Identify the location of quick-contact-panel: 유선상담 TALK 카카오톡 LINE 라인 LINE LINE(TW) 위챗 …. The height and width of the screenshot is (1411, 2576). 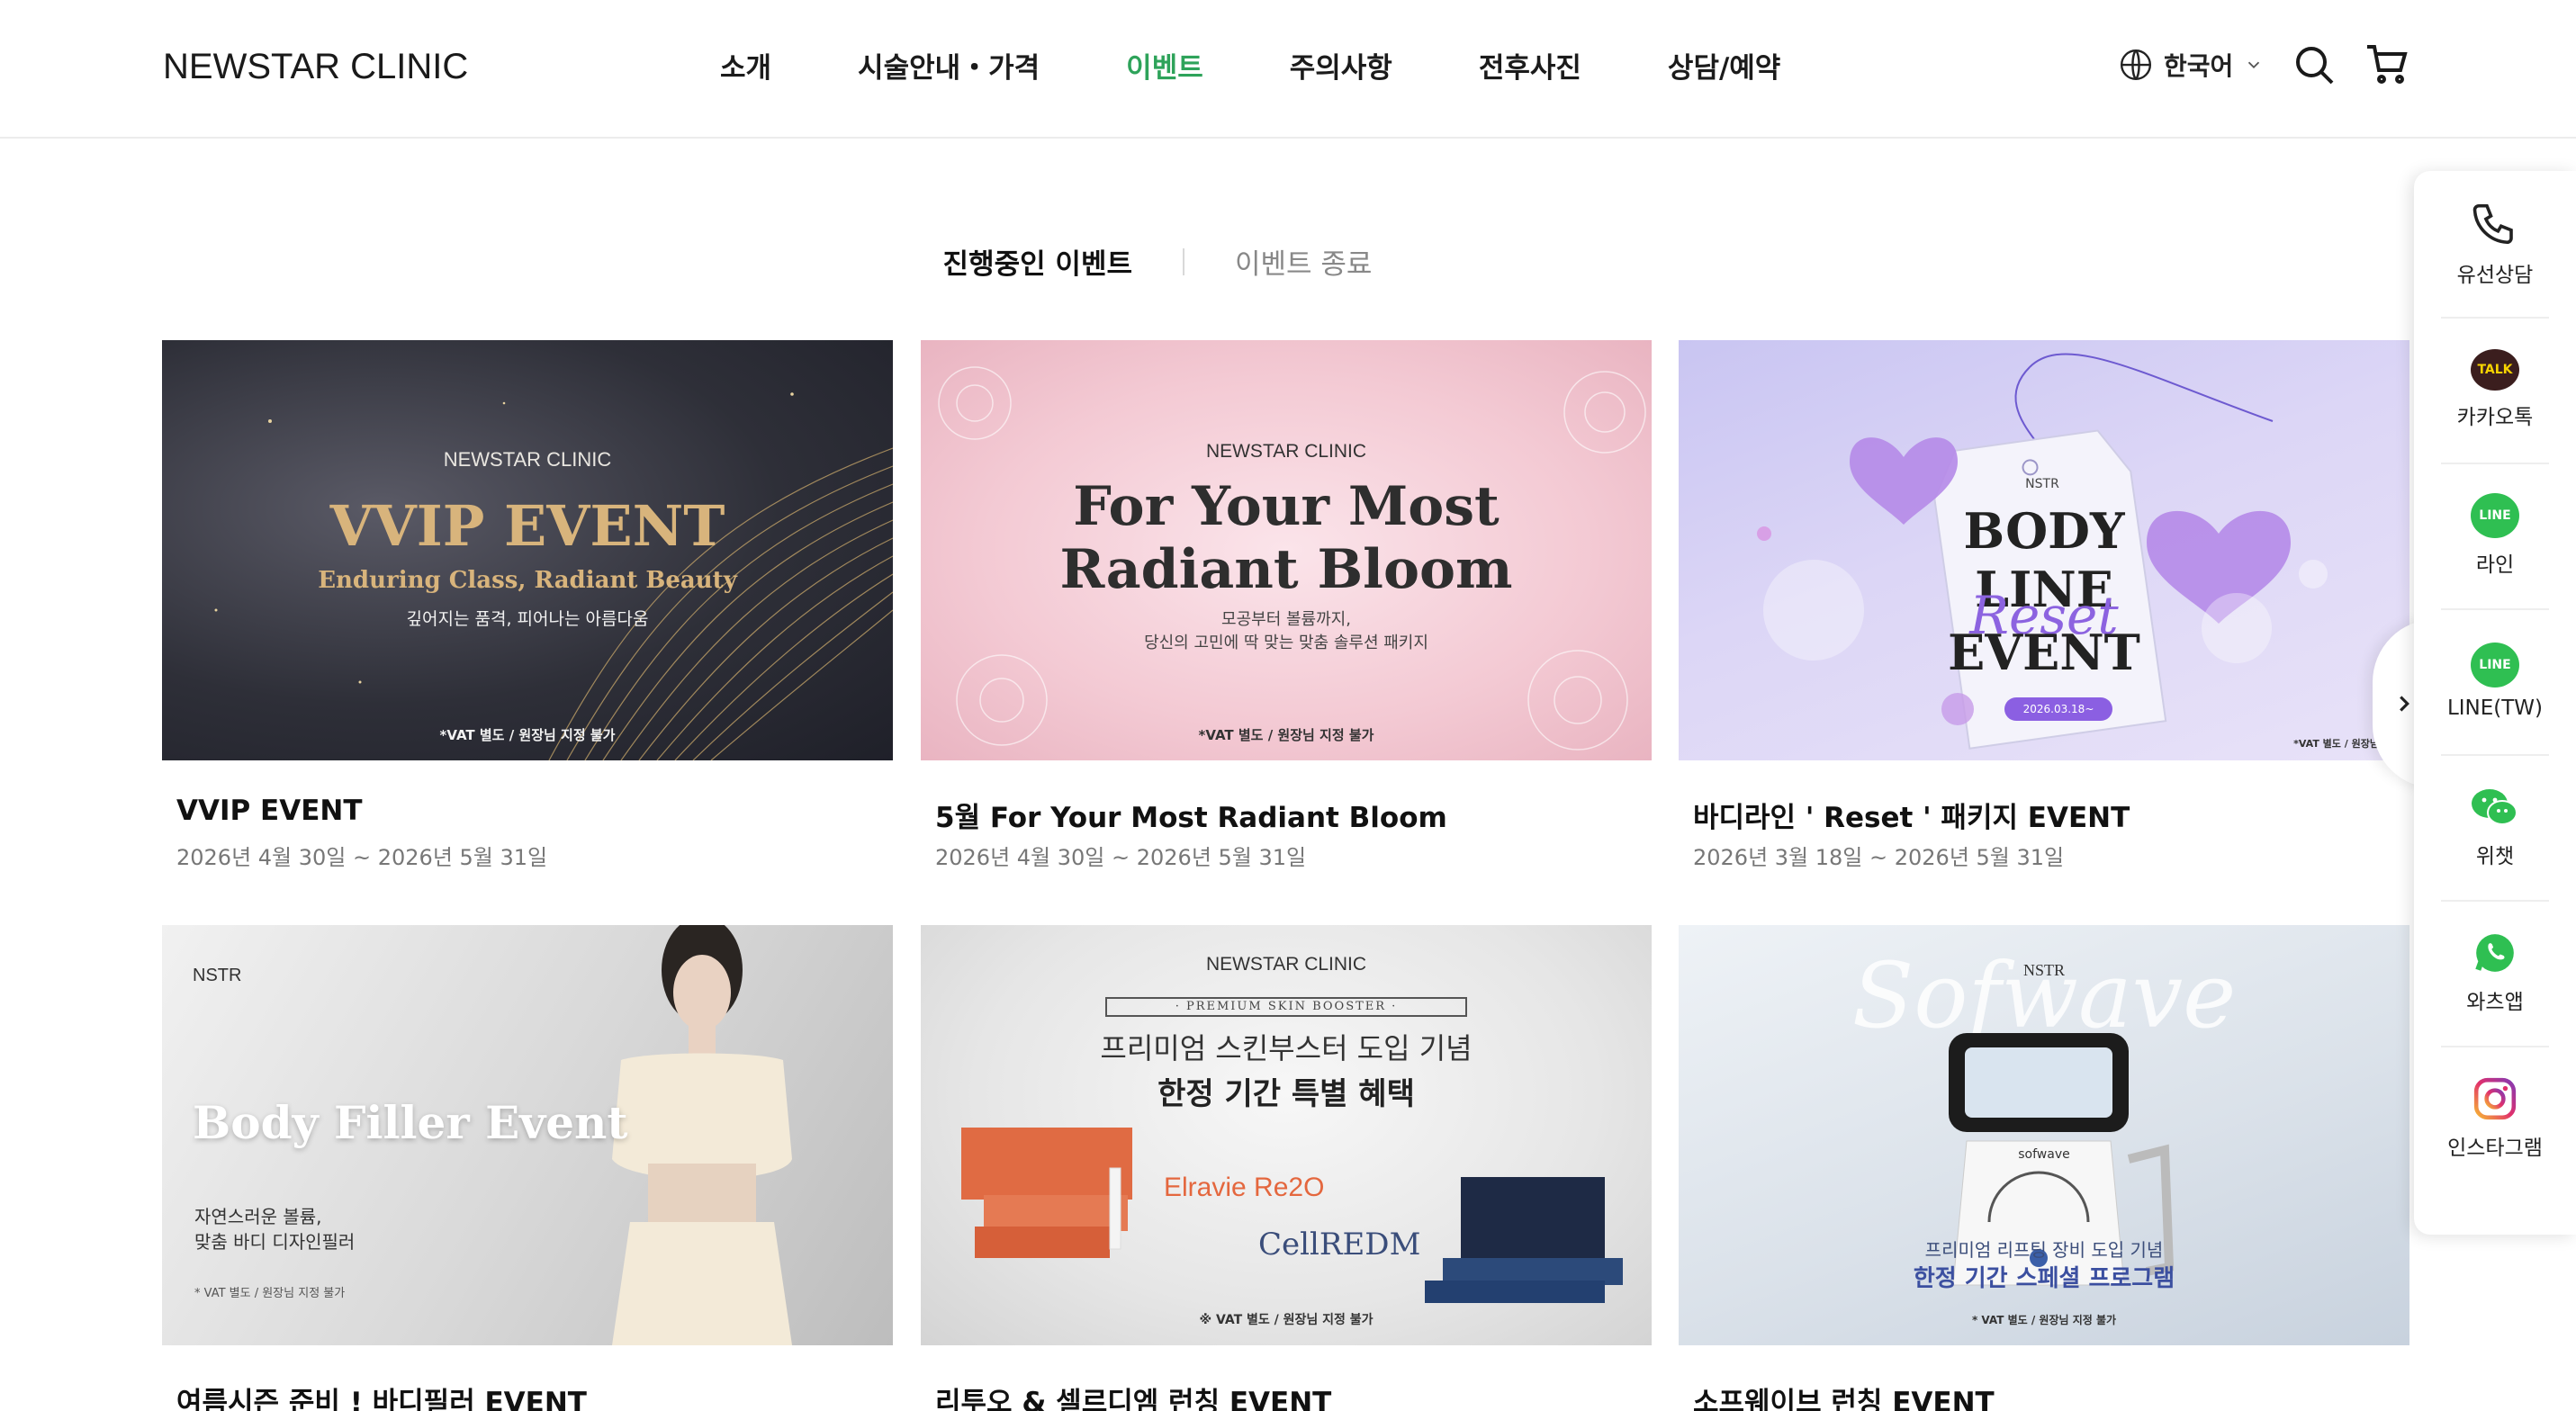
(2495, 703).